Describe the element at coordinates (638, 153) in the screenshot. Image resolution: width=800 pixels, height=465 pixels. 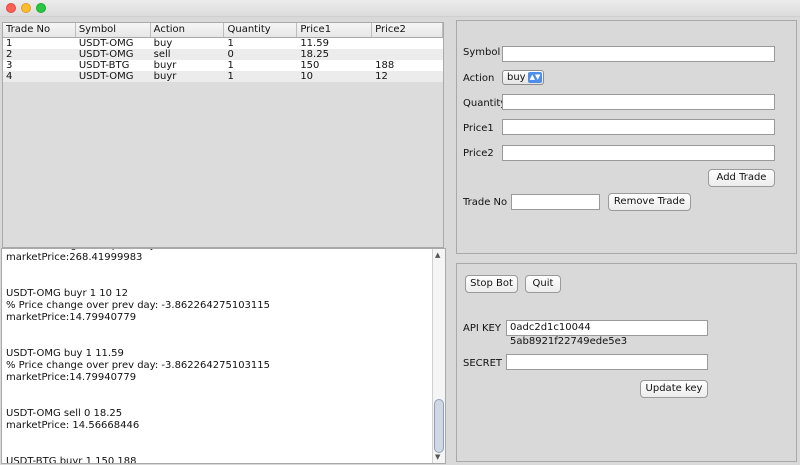
I see `price2-input` at that location.